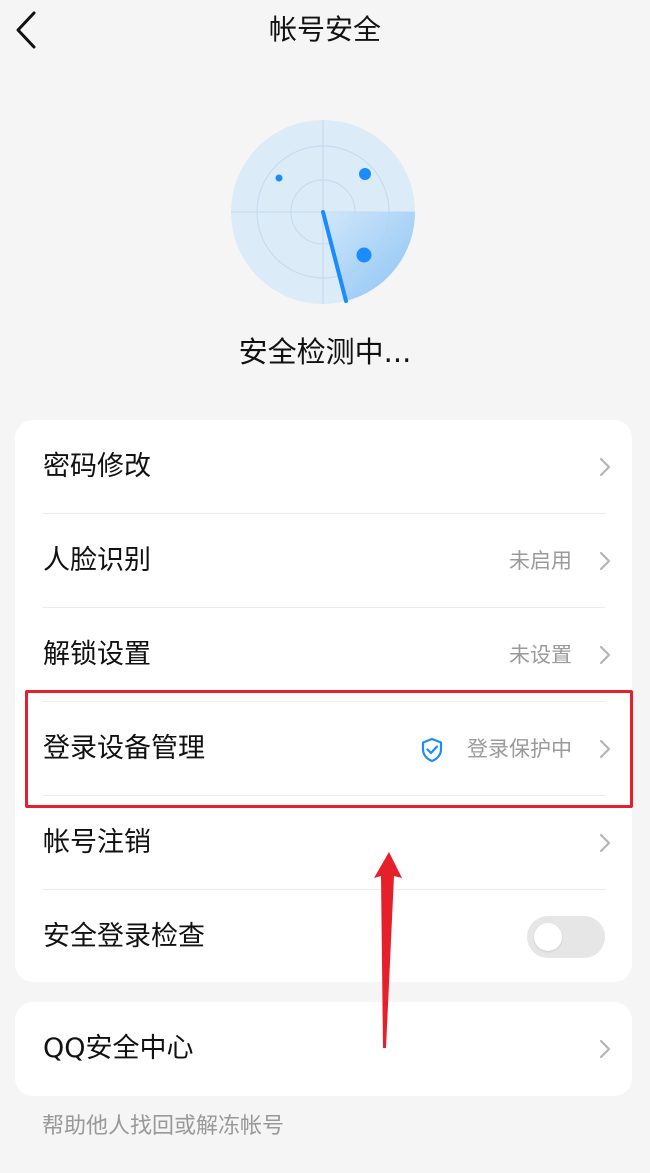  What do you see at coordinates (97, 654) in the screenshot?
I see `row-label: 解锁设置` at bounding box center [97, 654].